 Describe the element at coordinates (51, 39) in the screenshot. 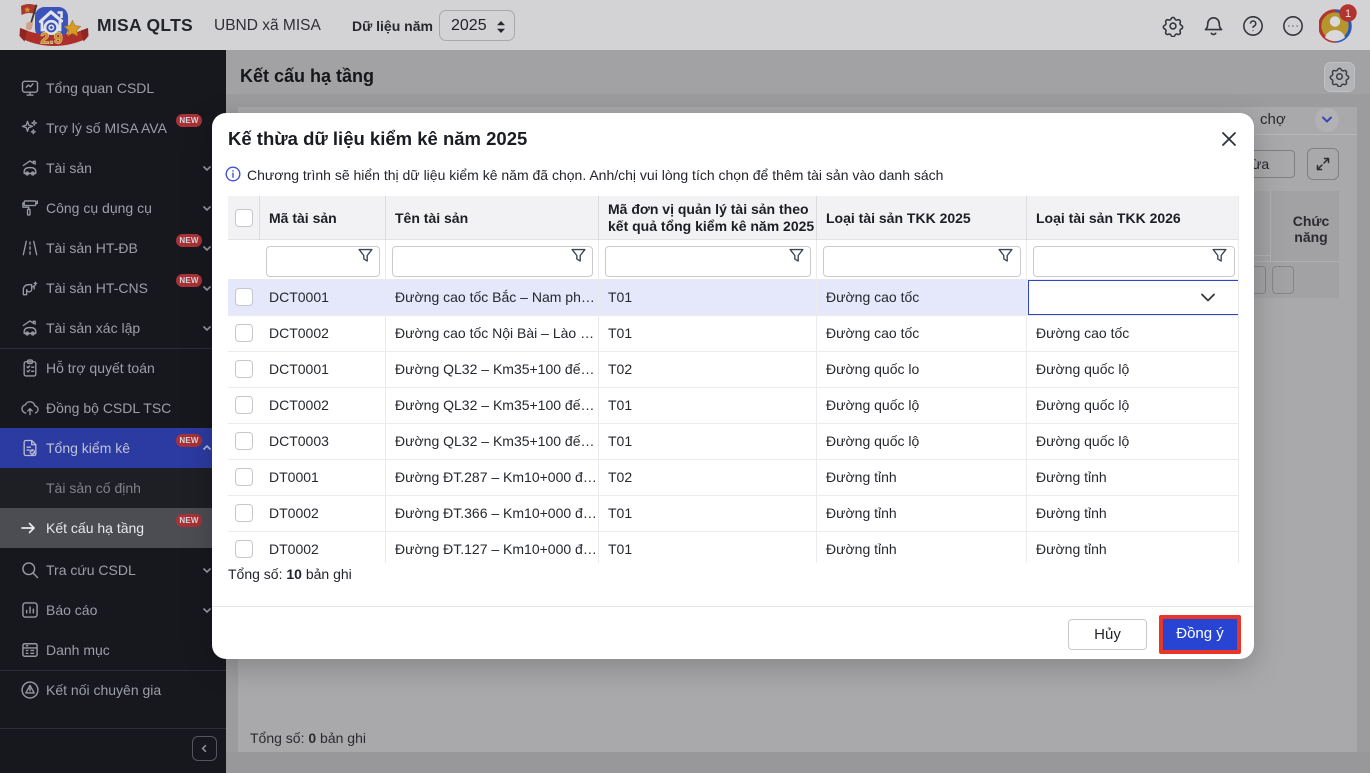

I see `svg-text: 2.9` at that location.